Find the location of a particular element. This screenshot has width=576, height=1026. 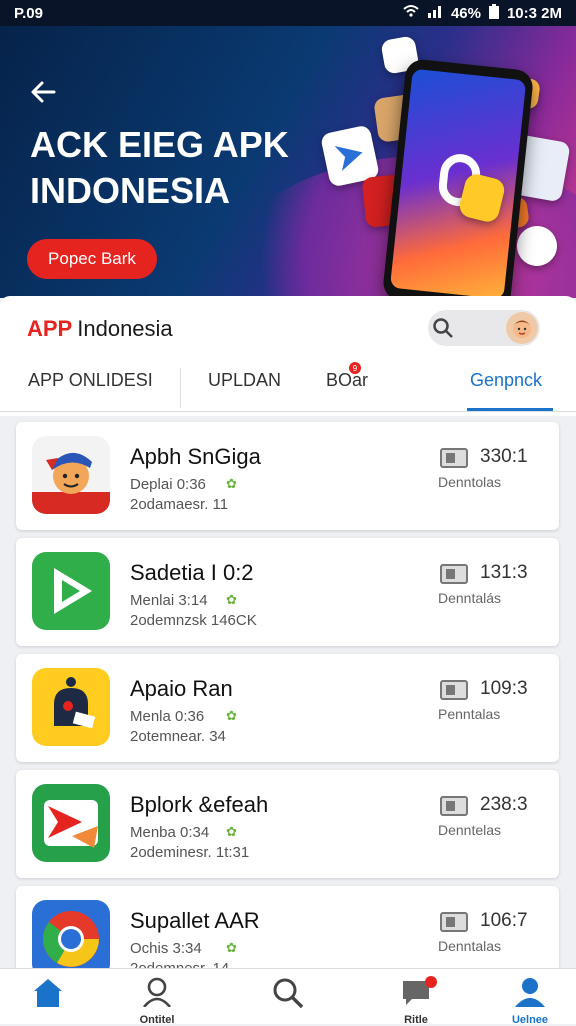

profile-icon is located at coordinates (157, 994).